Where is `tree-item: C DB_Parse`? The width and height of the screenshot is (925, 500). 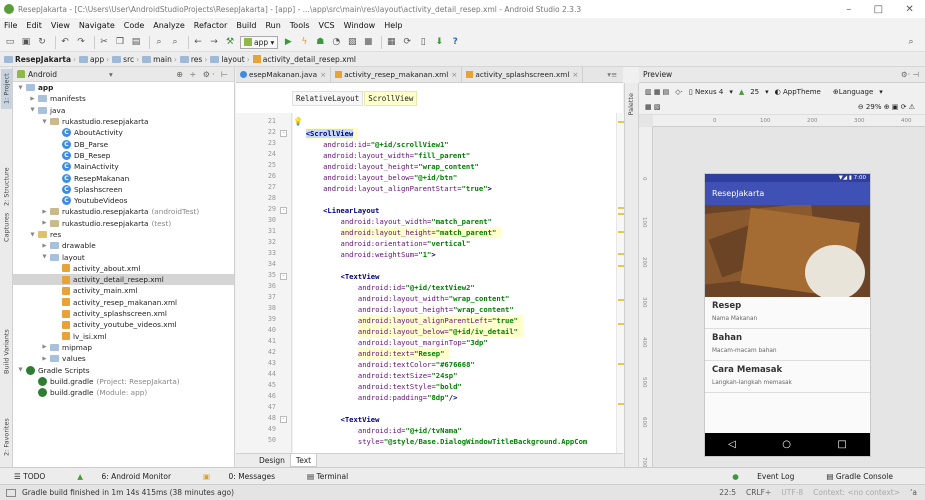 tree-item: C DB_Parse is located at coordinates (123, 143).